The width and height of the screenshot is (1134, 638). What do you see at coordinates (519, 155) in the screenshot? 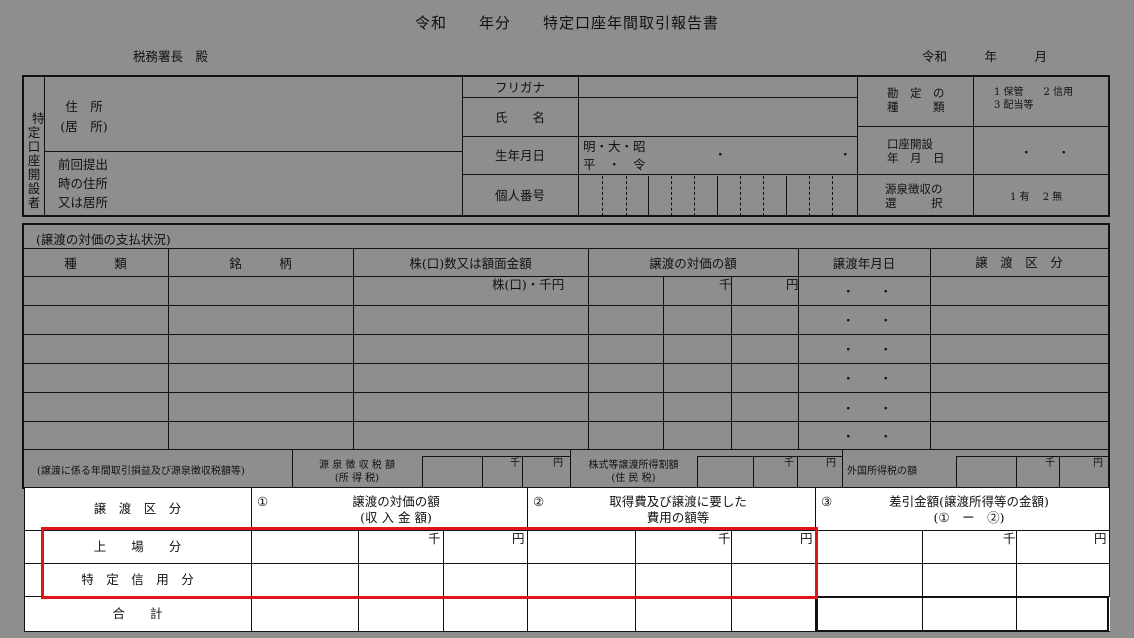
I see `birthdate-label: 生年月日` at bounding box center [519, 155].